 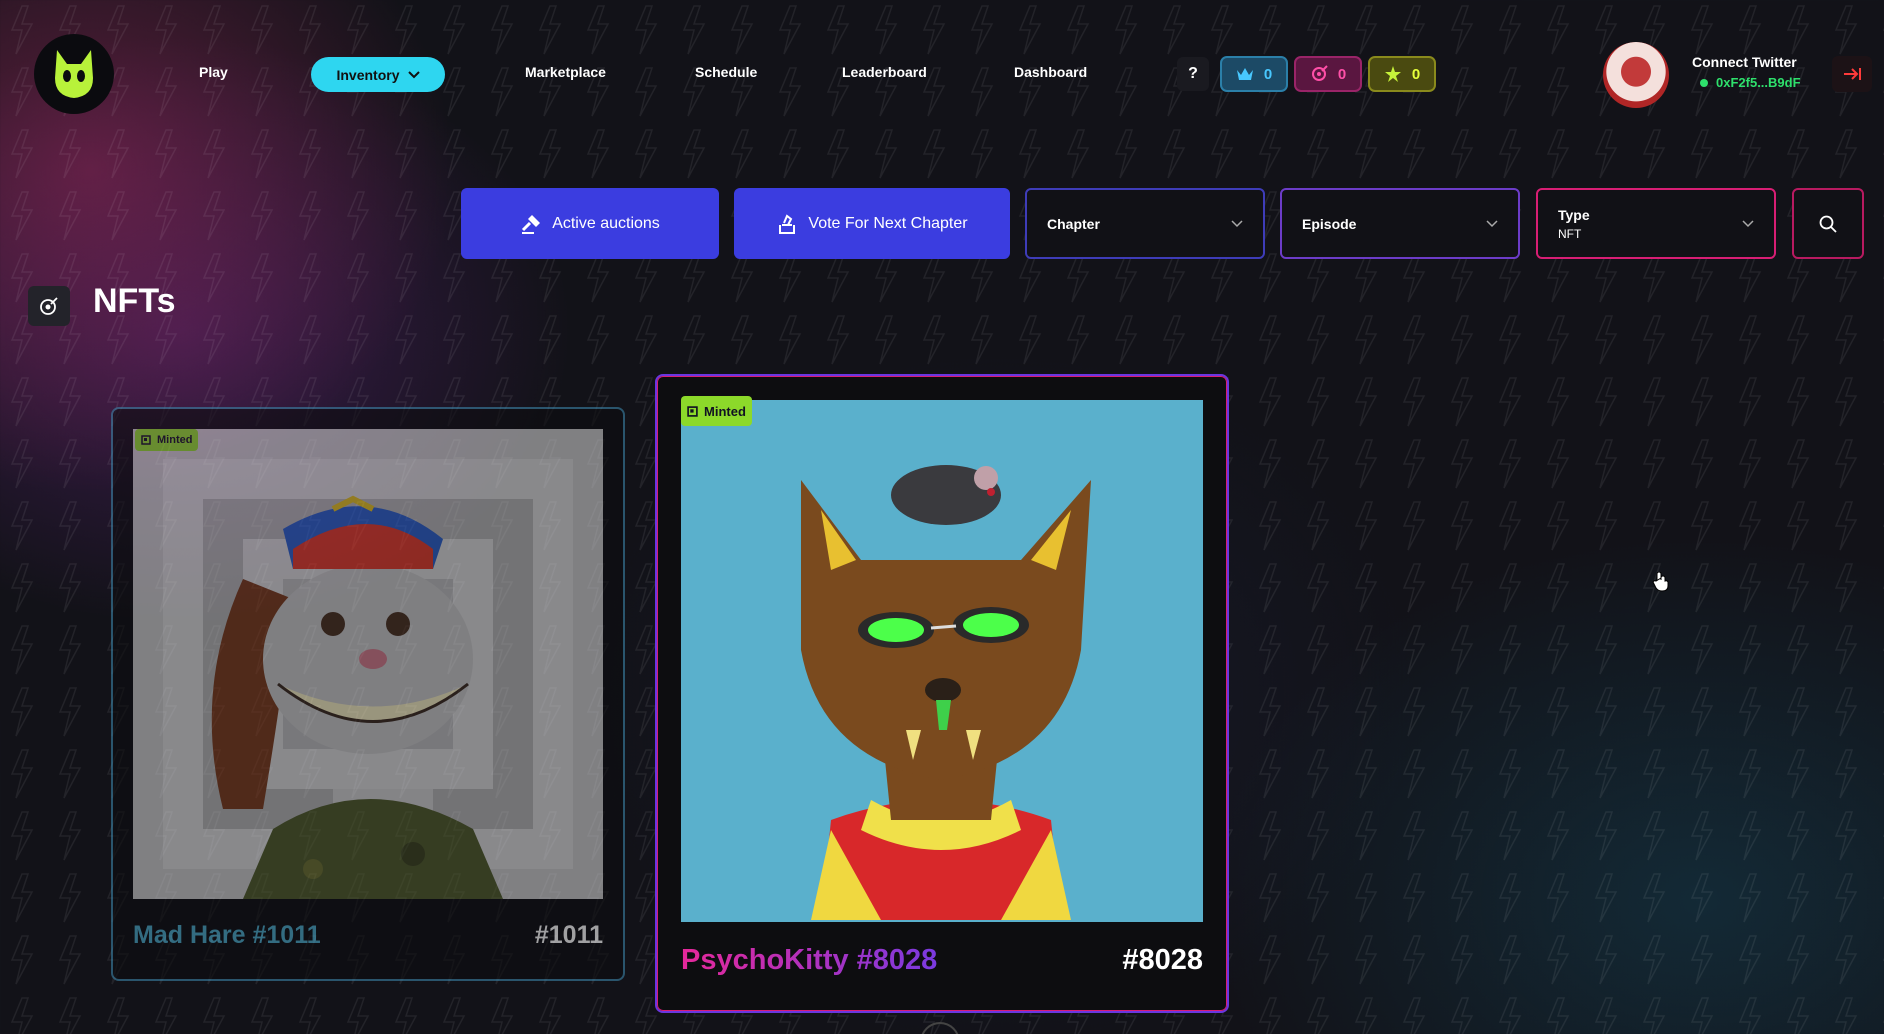 What do you see at coordinates (1574, 214) in the screenshot?
I see `type-select-label: Type` at bounding box center [1574, 214].